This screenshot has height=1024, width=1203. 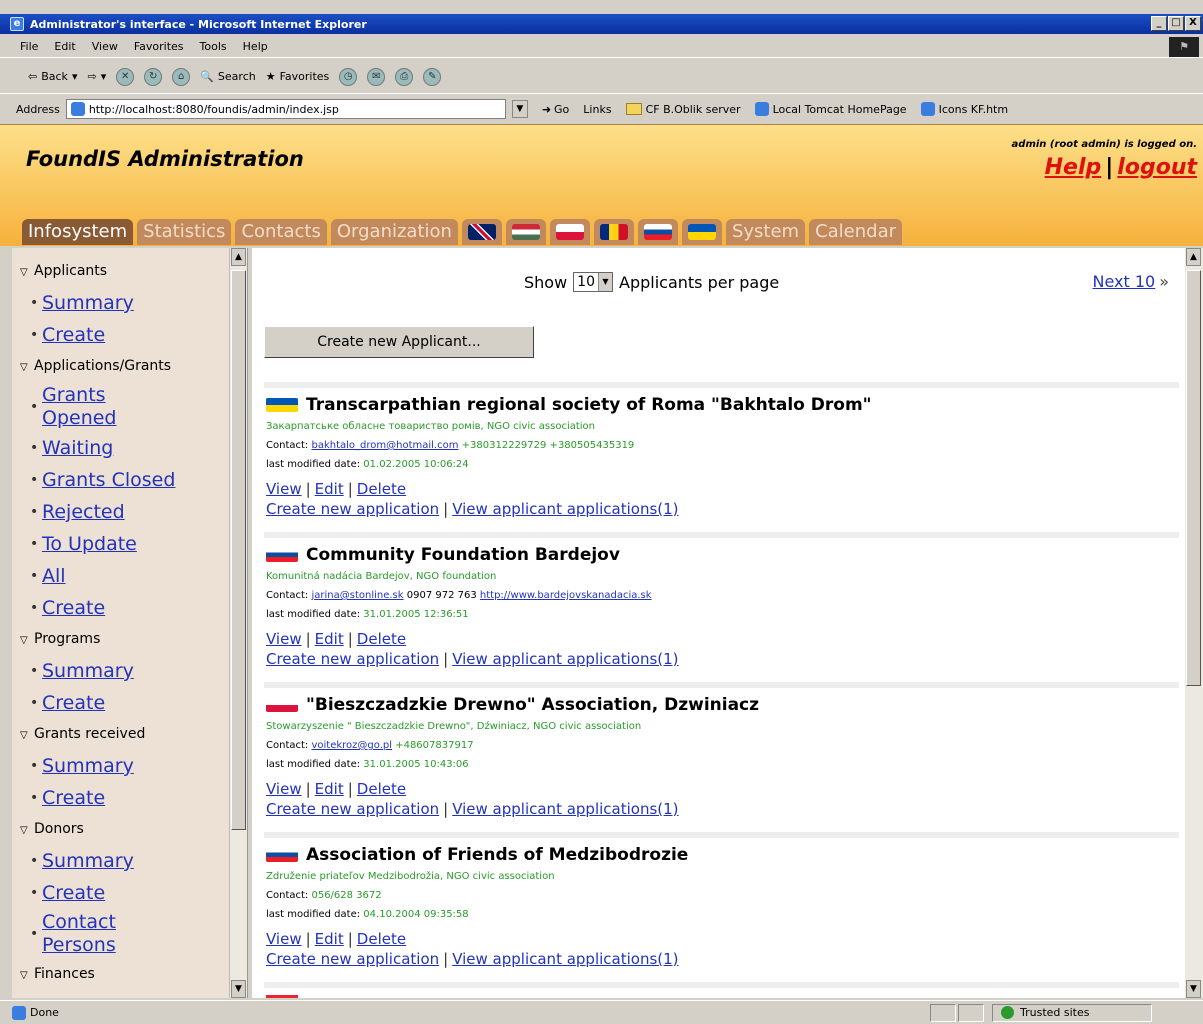 I want to click on maximize-button: □, so click(x=1176, y=23).